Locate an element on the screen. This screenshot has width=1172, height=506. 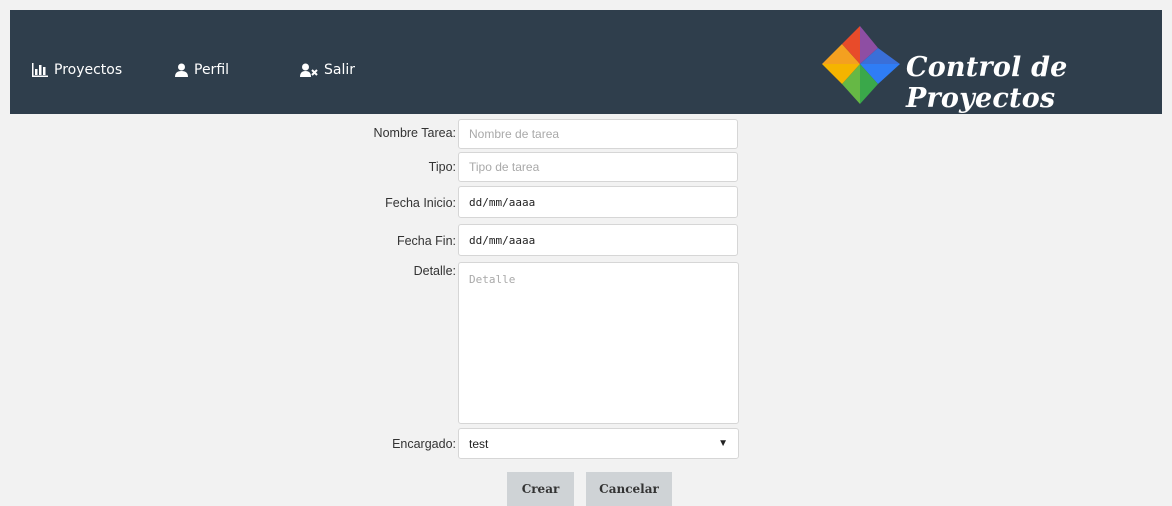
nombre-tarea-placeholder: Nombre de tarea is located at coordinates (514, 134).